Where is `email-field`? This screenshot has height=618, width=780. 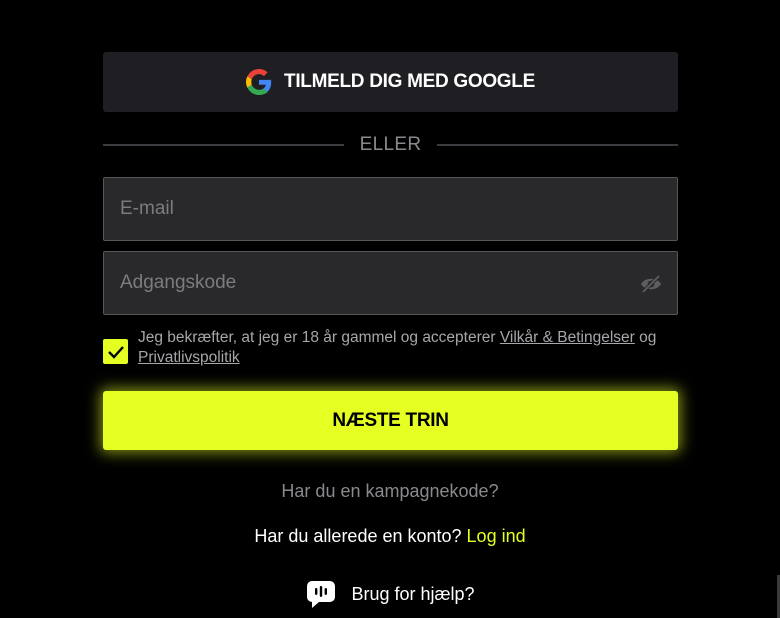
email-field is located at coordinates (390, 209).